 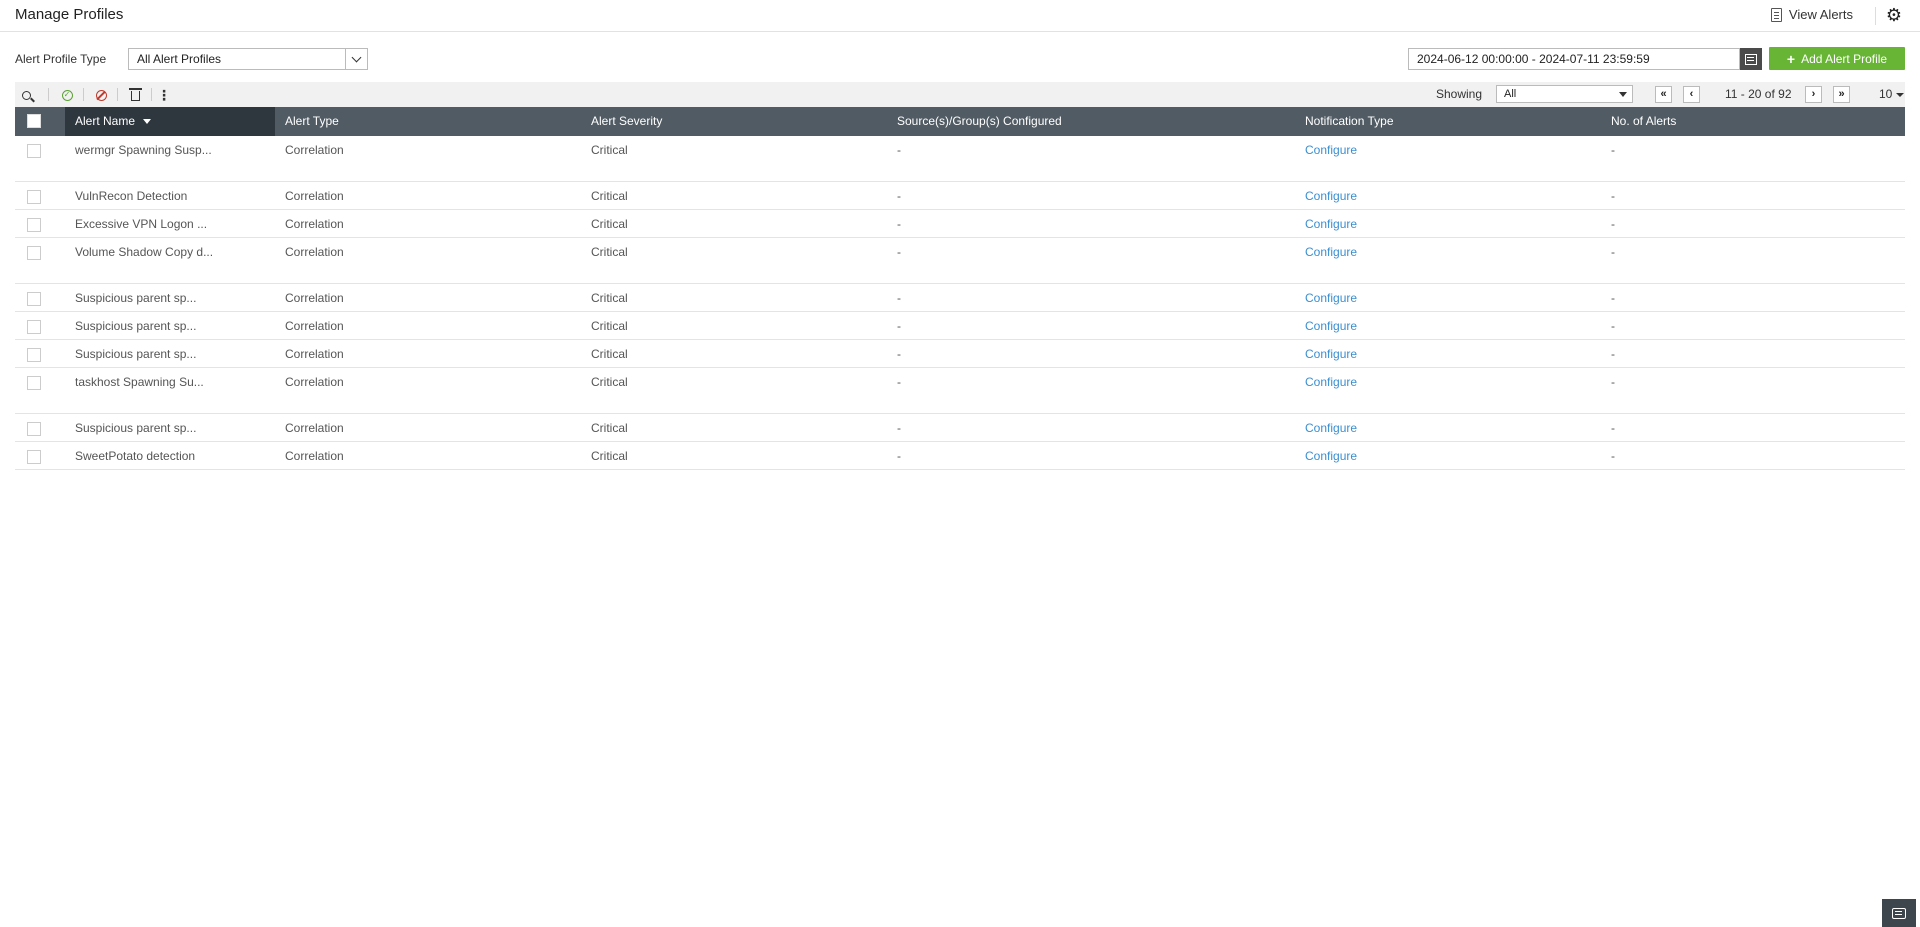 What do you see at coordinates (1844, 58) in the screenshot?
I see `add-alert-profile-label: Add Alert Profile` at bounding box center [1844, 58].